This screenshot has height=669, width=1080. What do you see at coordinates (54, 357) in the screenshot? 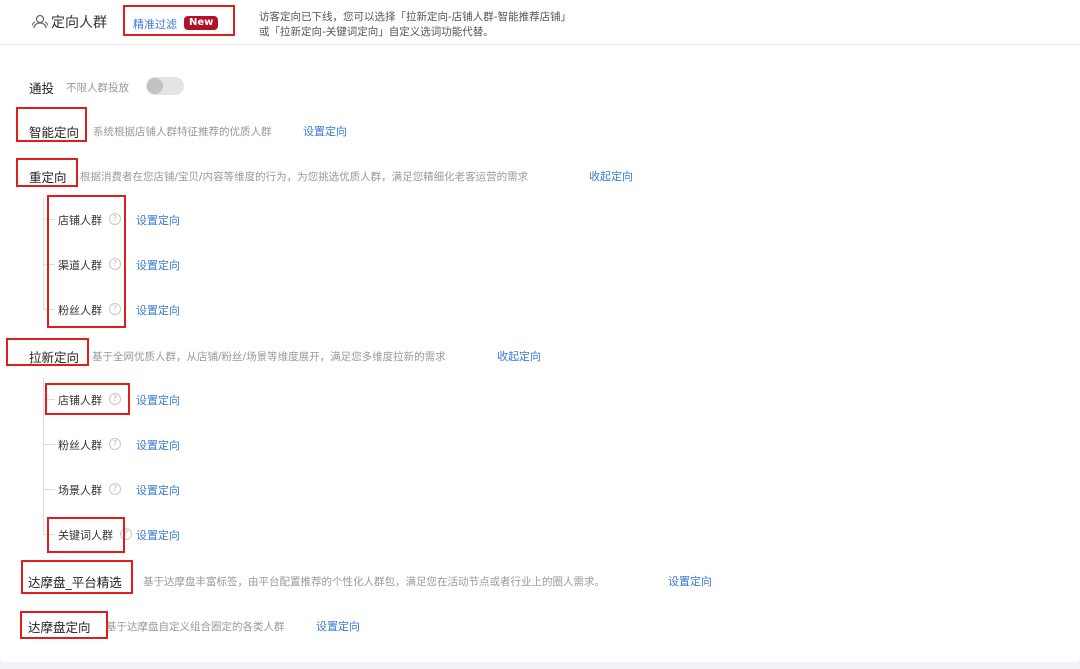
I see `acquire-label: 拉新定向` at bounding box center [54, 357].